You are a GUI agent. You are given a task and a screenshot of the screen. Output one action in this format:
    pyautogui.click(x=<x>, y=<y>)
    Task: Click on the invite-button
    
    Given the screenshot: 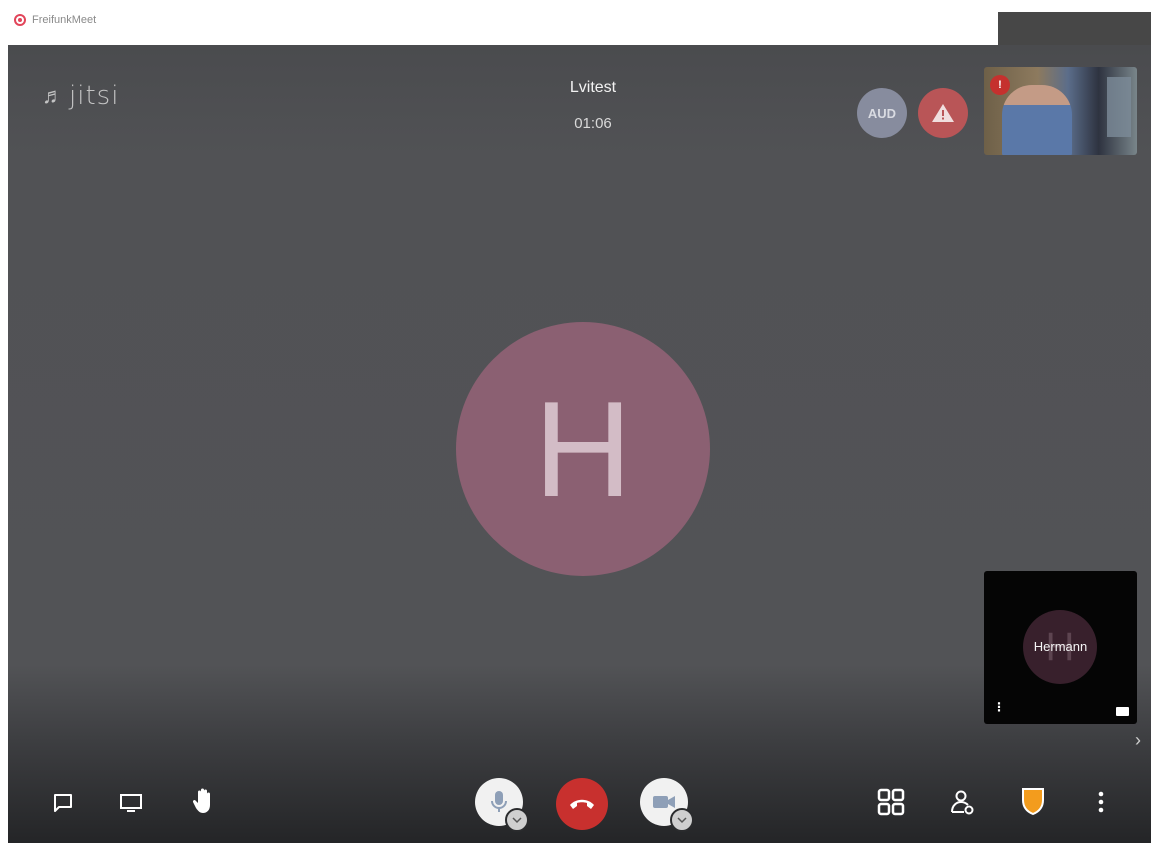 What is the action you would take?
    pyautogui.click(x=963, y=802)
    